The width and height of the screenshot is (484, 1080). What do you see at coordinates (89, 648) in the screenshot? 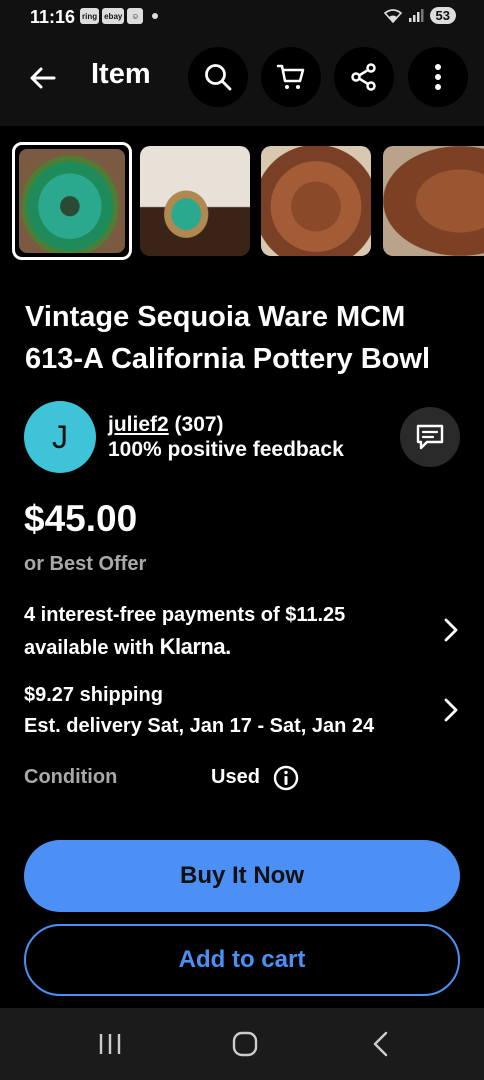
I see `payments-line-2-prefix: available with` at bounding box center [89, 648].